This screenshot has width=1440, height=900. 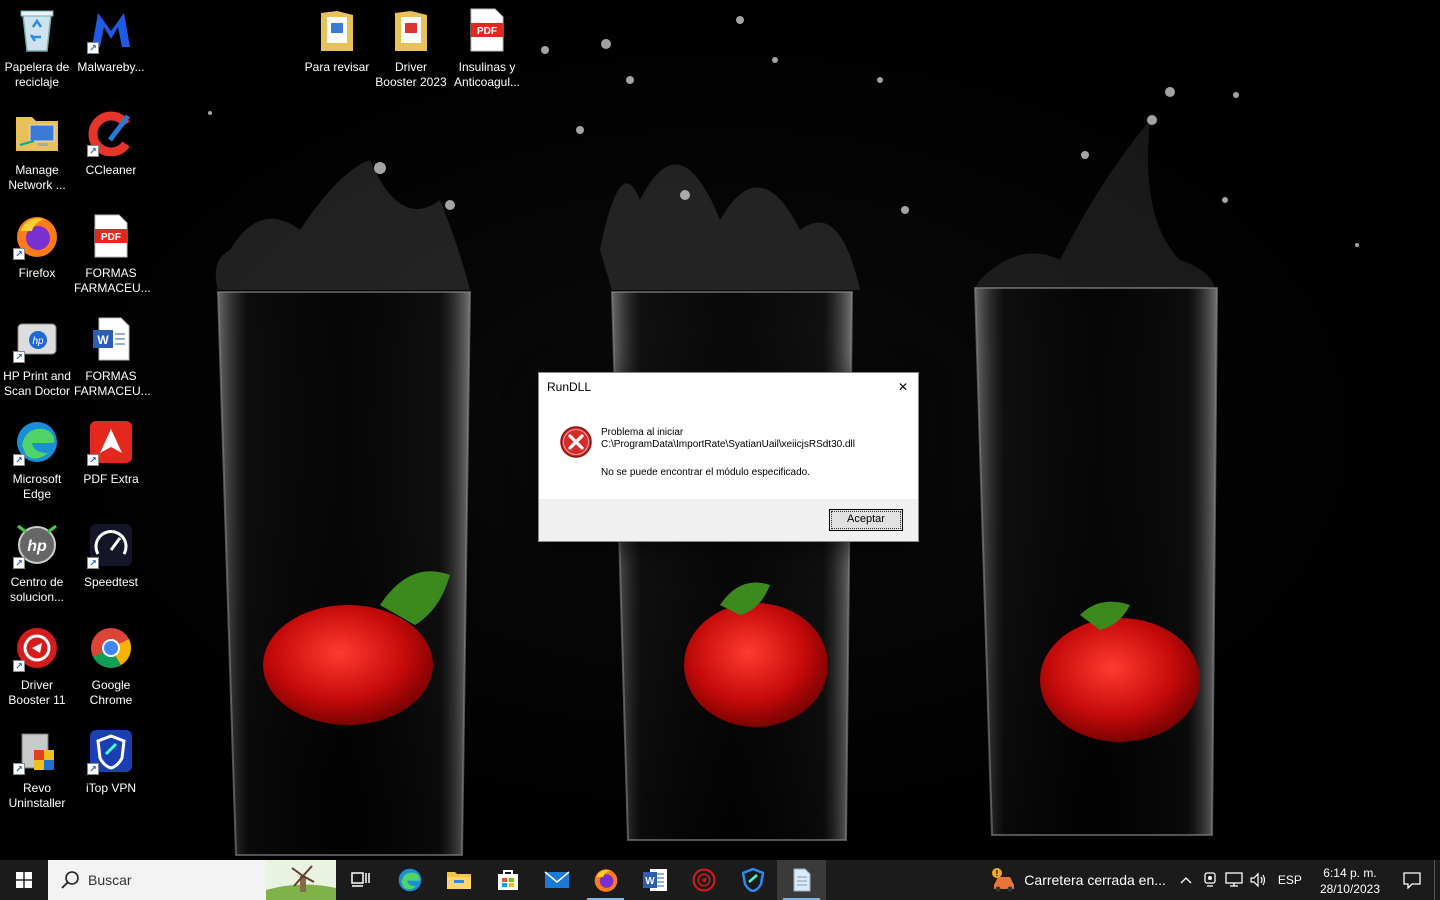 I want to click on input-language-indicator: ESP, so click(x=1290, y=880).